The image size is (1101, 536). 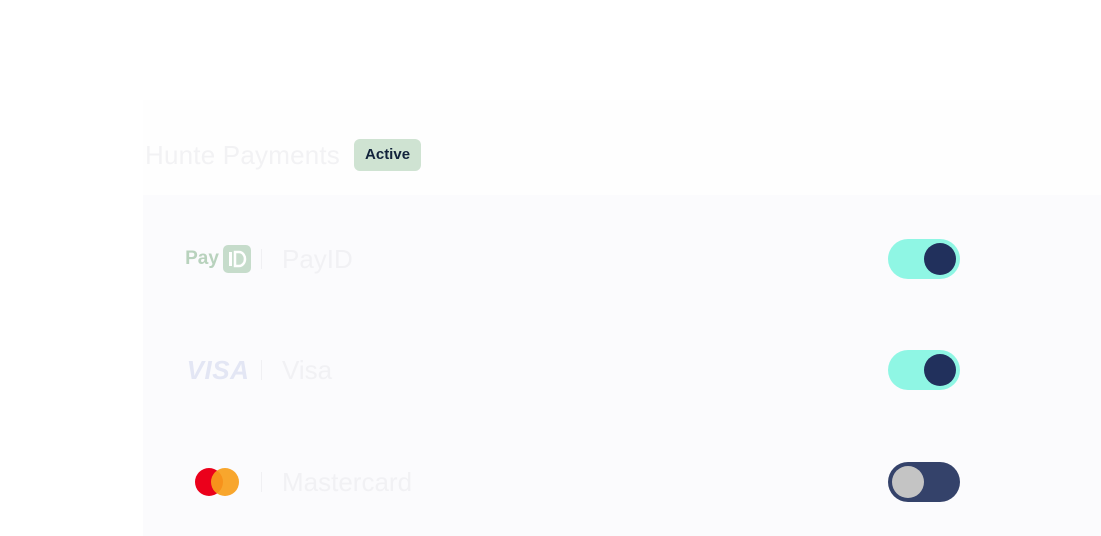 I want to click on visa-logo: VISA, so click(x=218, y=370).